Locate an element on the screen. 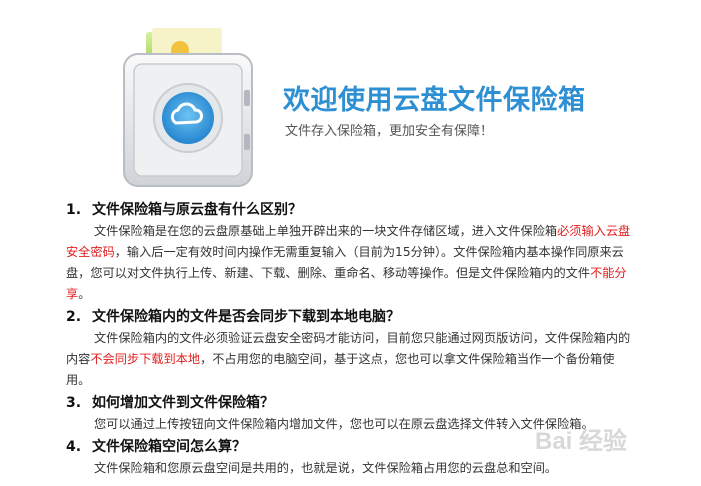 The width and height of the screenshot is (701, 486). page-subtitle: 文件存入保险箱，更加安全有保障！ is located at coordinates (389, 131).